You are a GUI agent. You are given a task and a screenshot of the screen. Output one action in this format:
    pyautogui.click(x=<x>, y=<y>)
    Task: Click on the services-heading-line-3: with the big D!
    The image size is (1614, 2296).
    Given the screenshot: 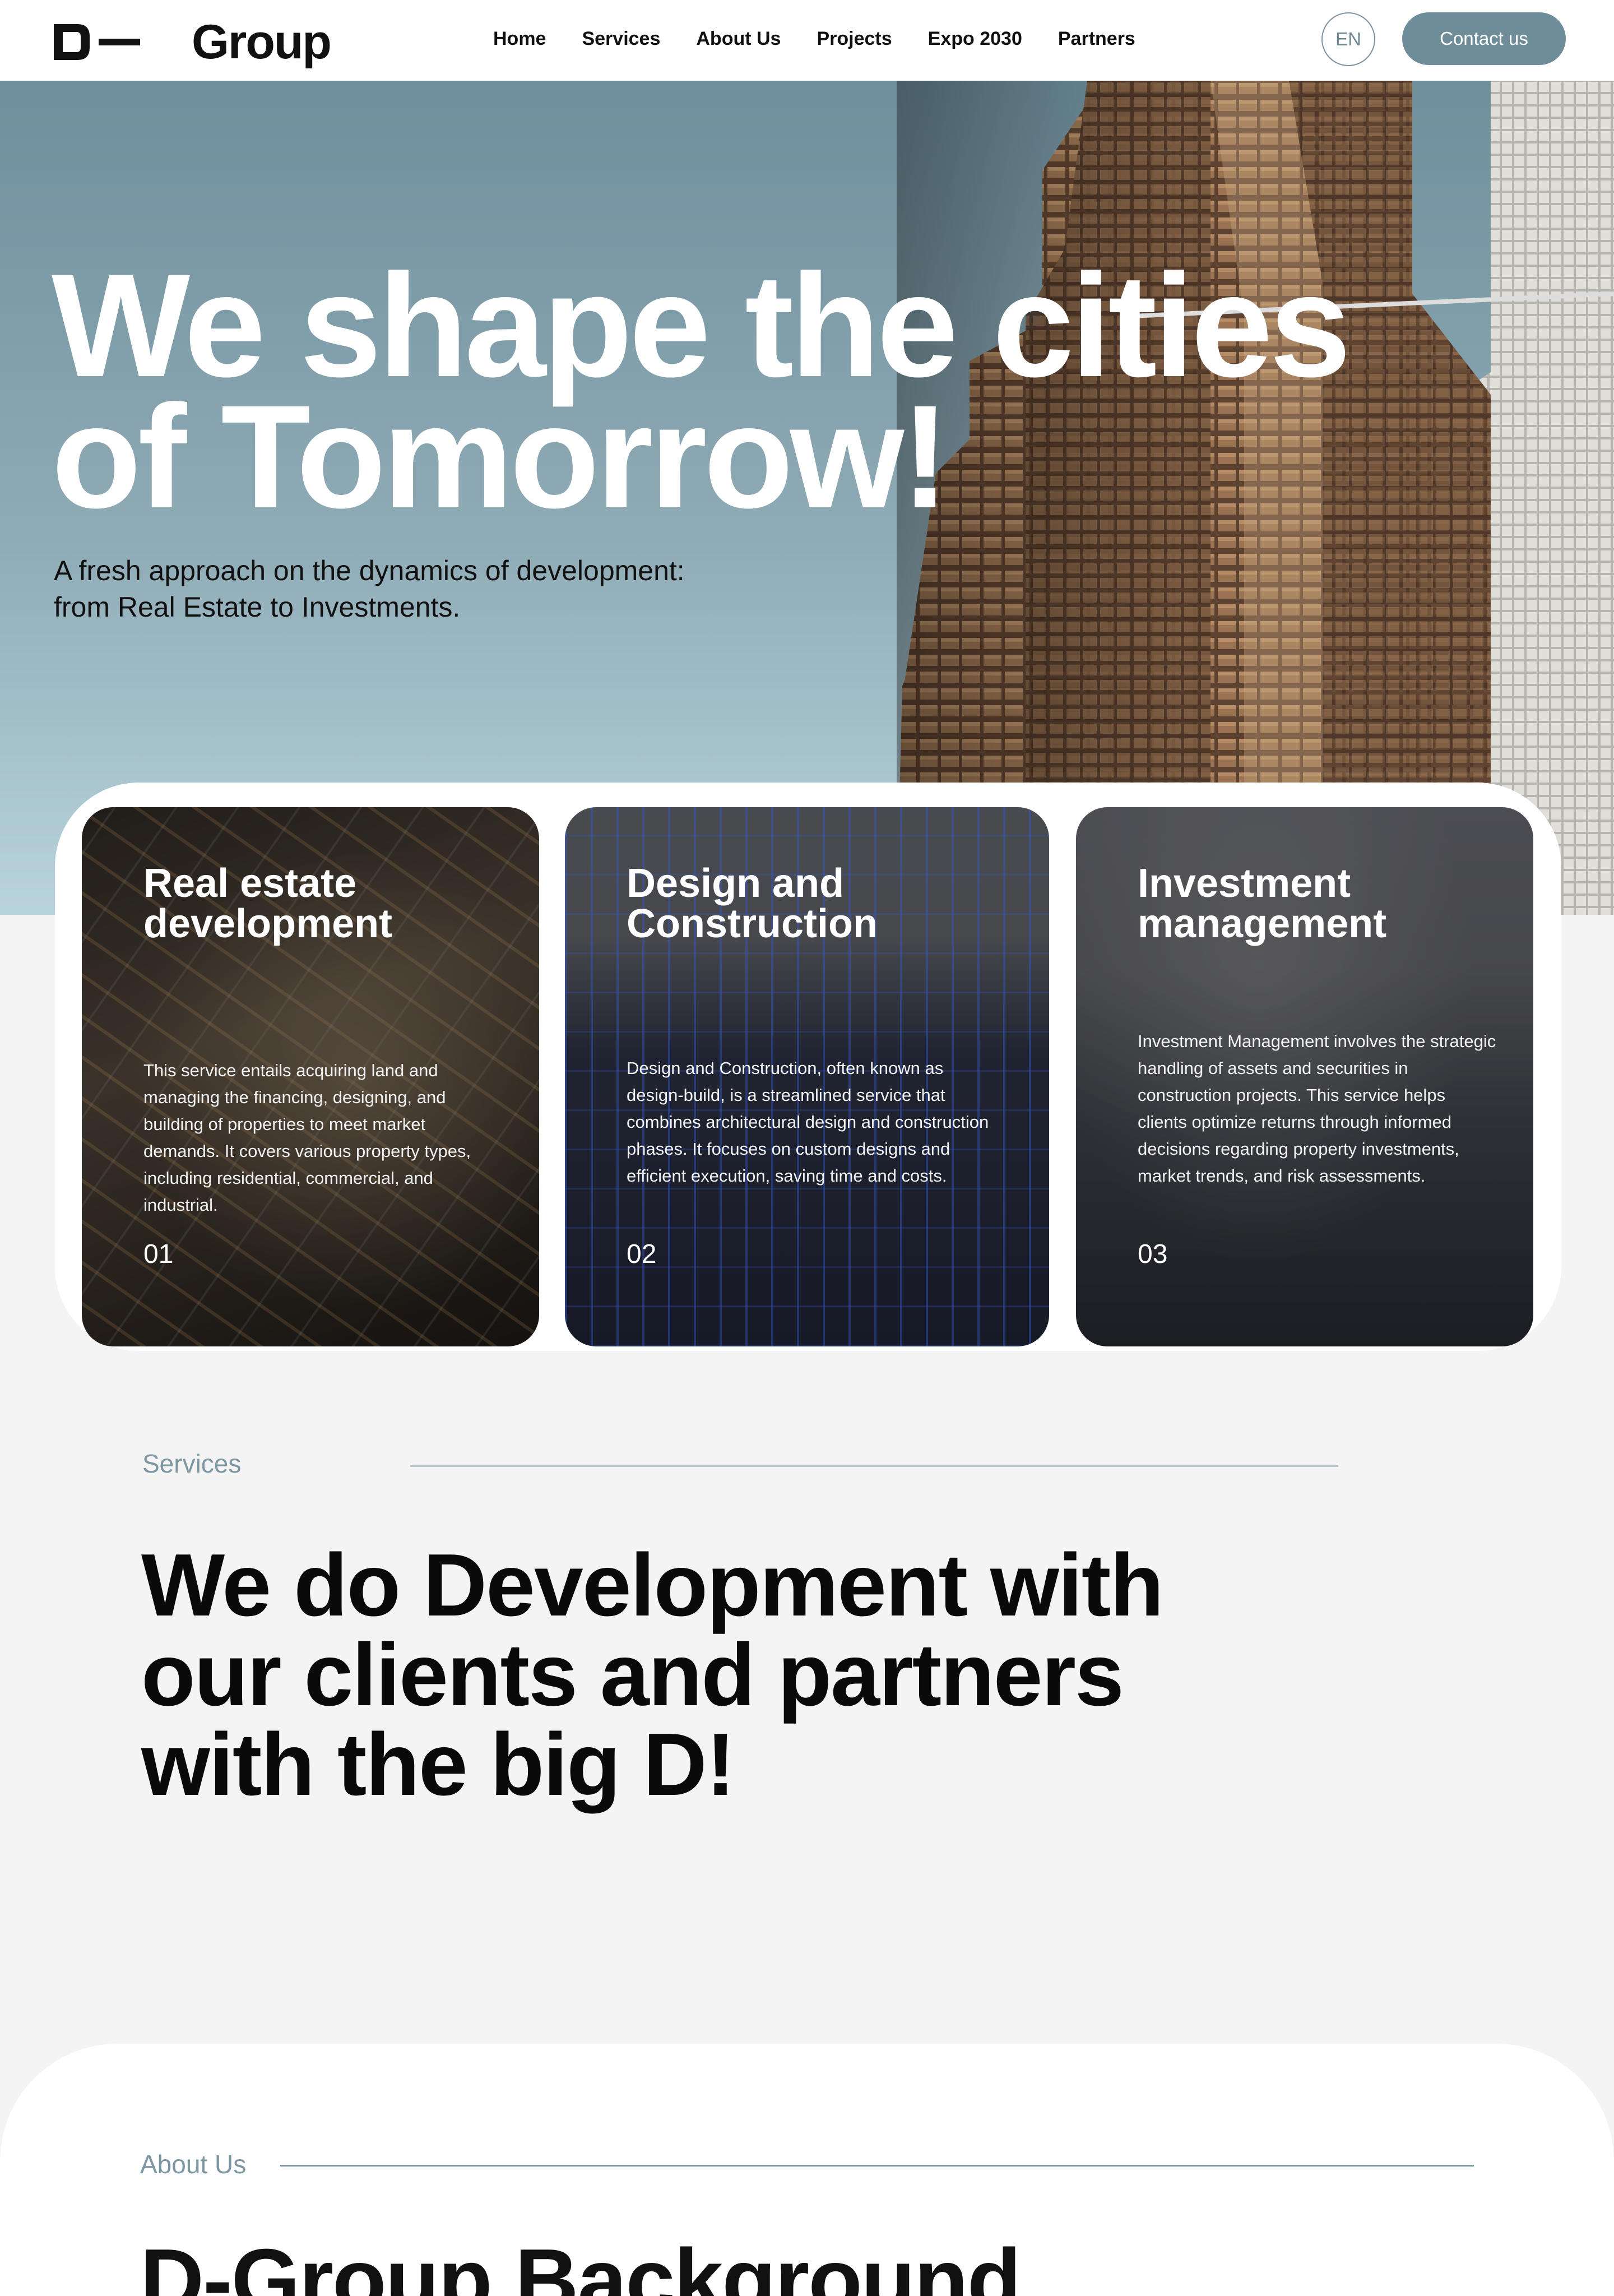 What is the action you would take?
    pyautogui.click(x=438, y=1764)
    